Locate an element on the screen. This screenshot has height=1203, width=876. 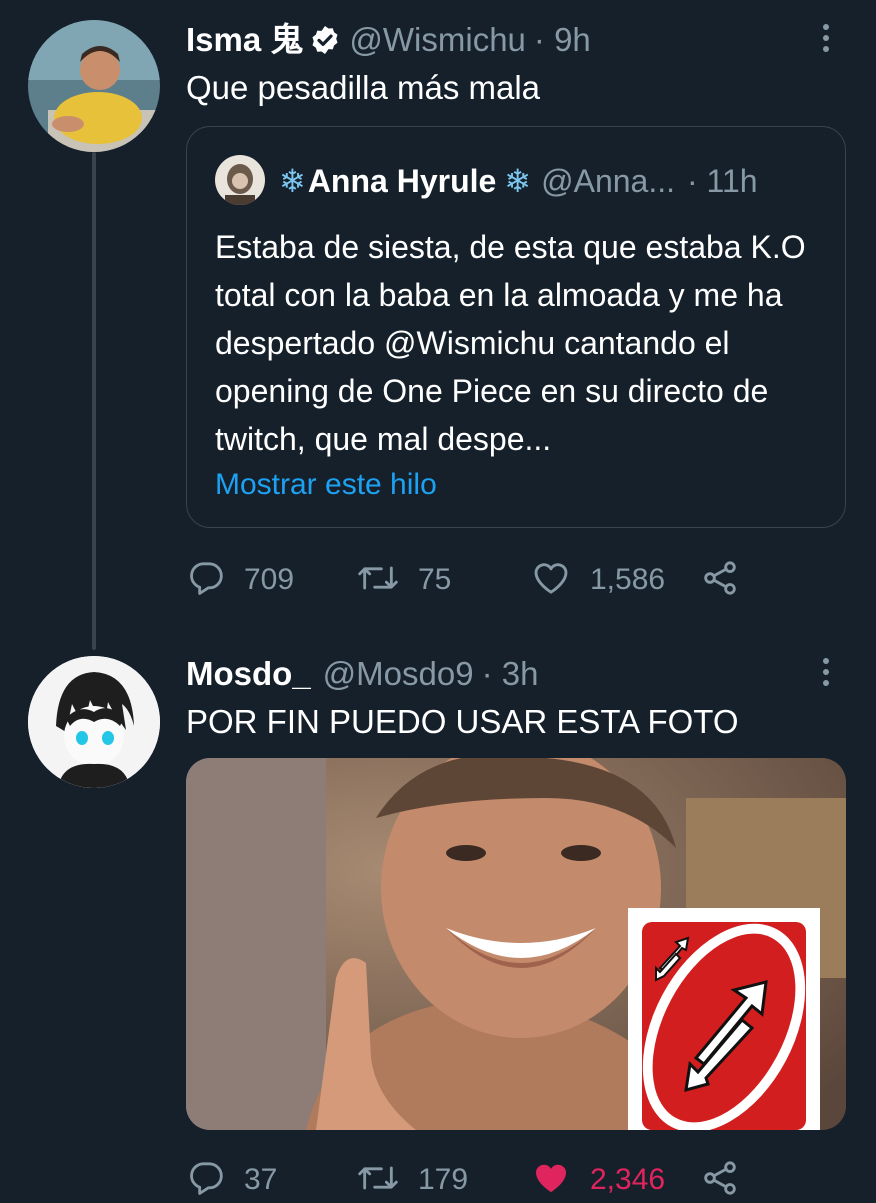
retweet-count: 75 is located at coordinates (435, 579).